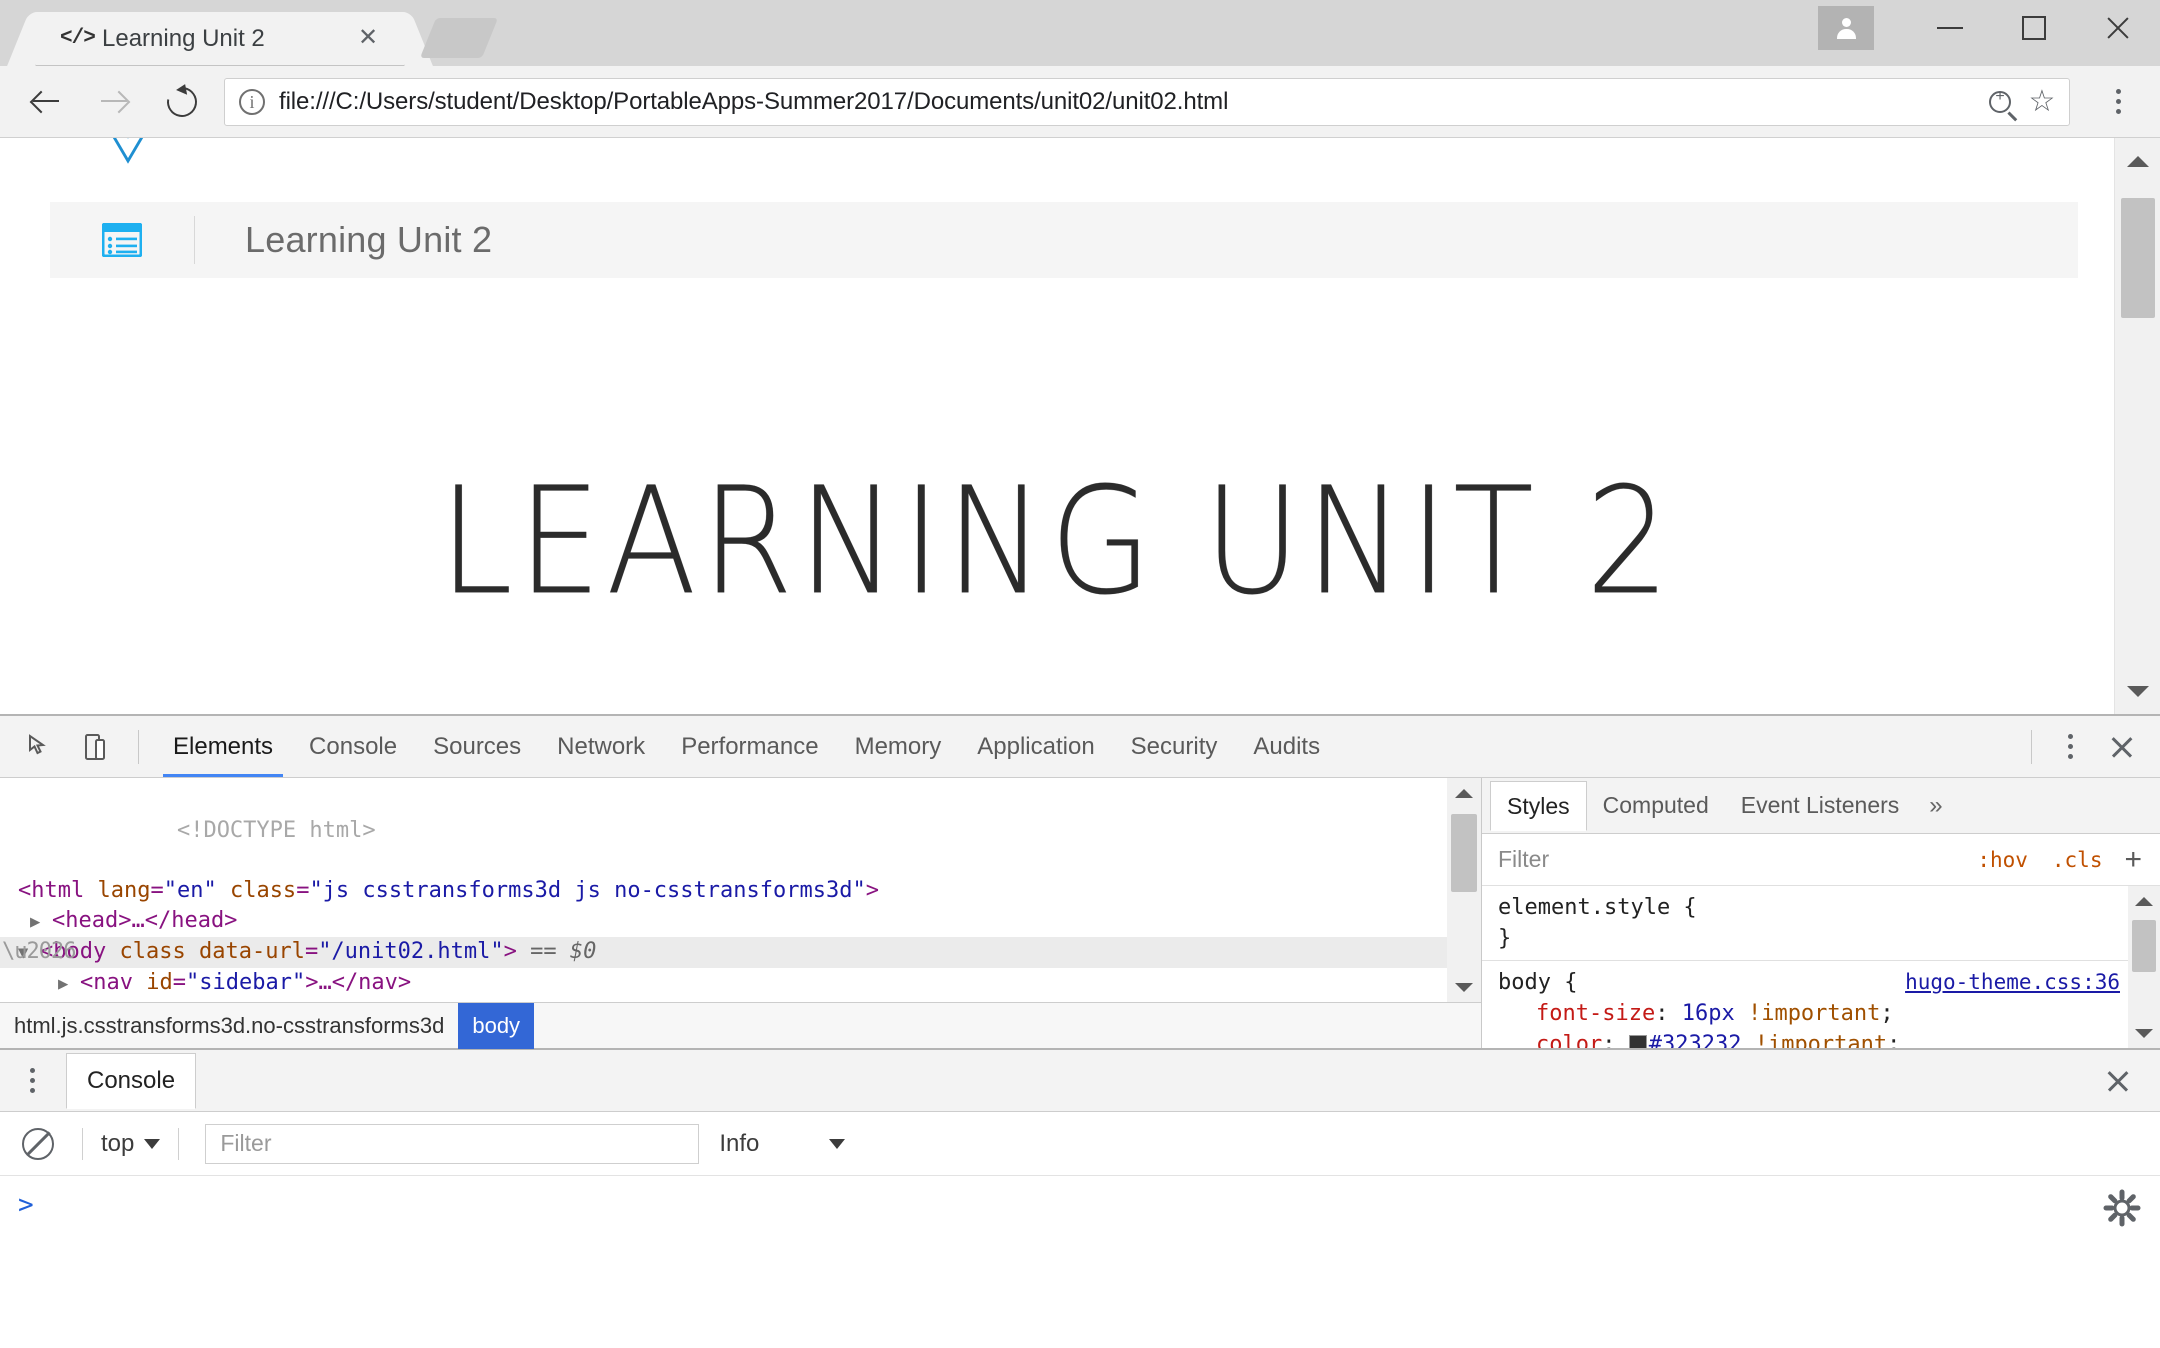 The width and height of the screenshot is (2160, 1348). What do you see at coordinates (452, 1143) in the screenshot?
I see `console-filter-input: Filter` at bounding box center [452, 1143].